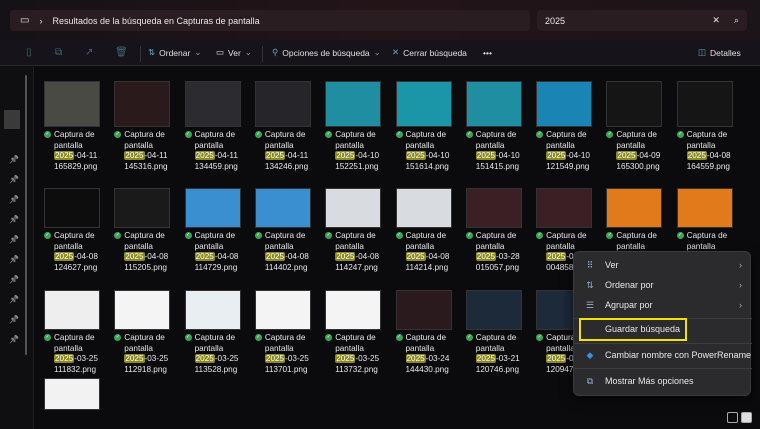 The width and height of the screenshot is (760, 429). I want to click on name-line: 120746.png, so click(497, 369).